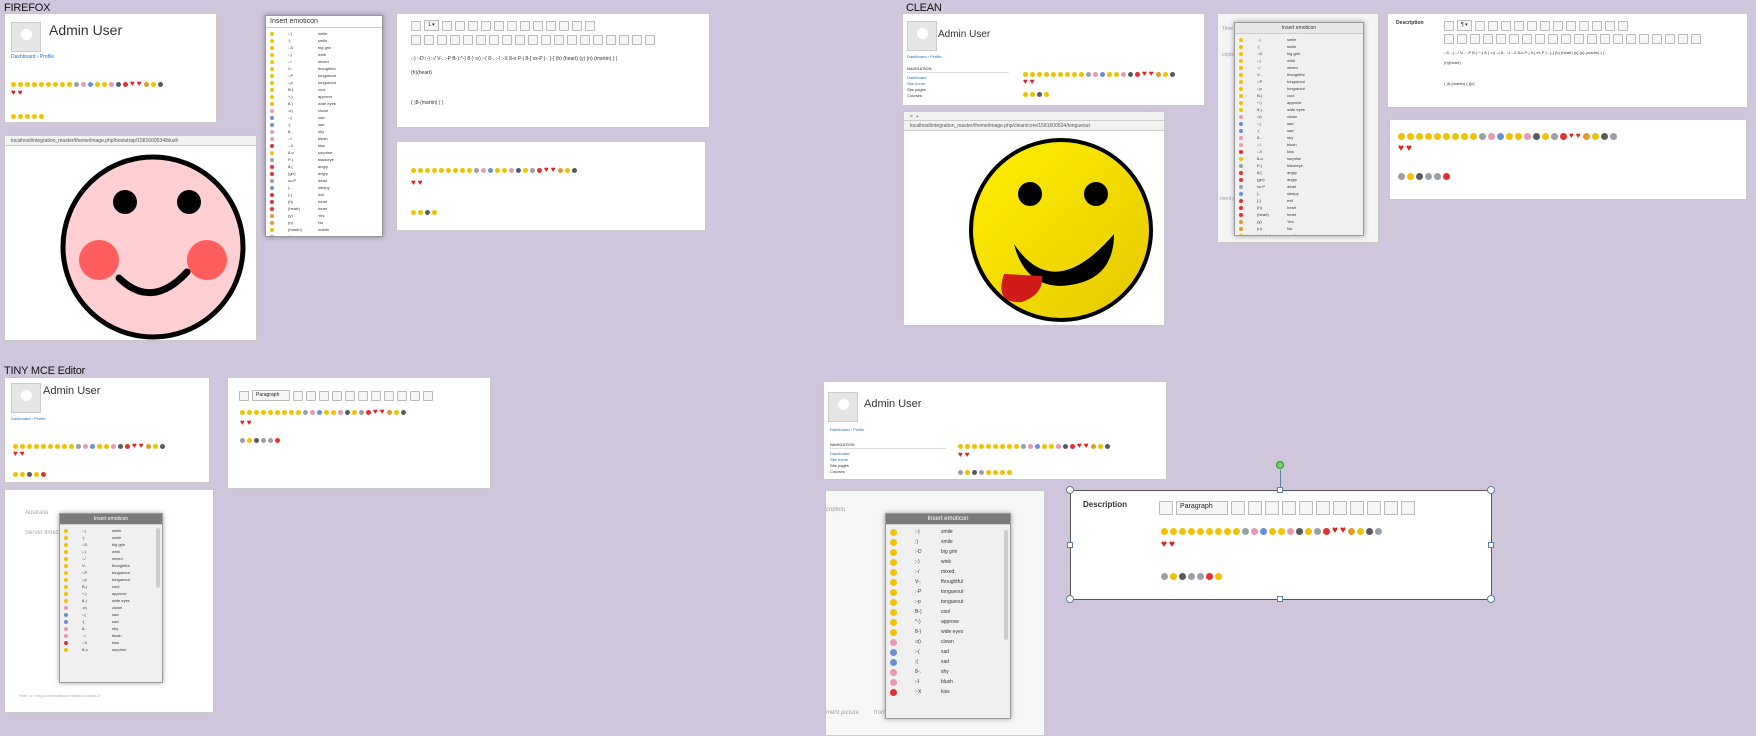  I want to click on resize-handle-left, so click(1070, 545).